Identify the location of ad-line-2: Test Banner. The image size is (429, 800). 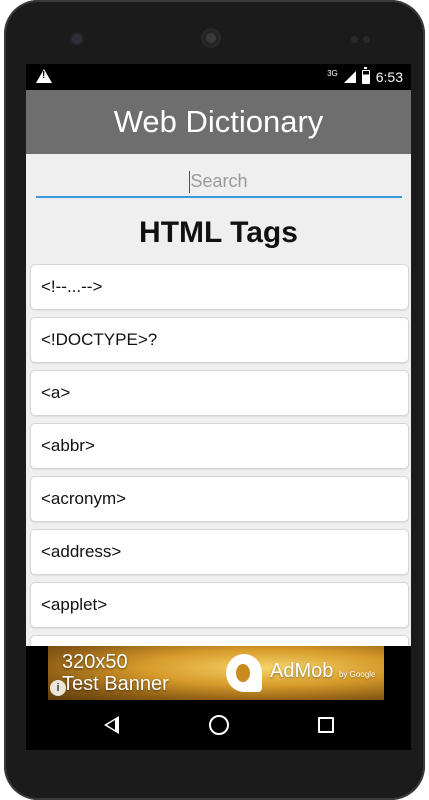
(115, 684).